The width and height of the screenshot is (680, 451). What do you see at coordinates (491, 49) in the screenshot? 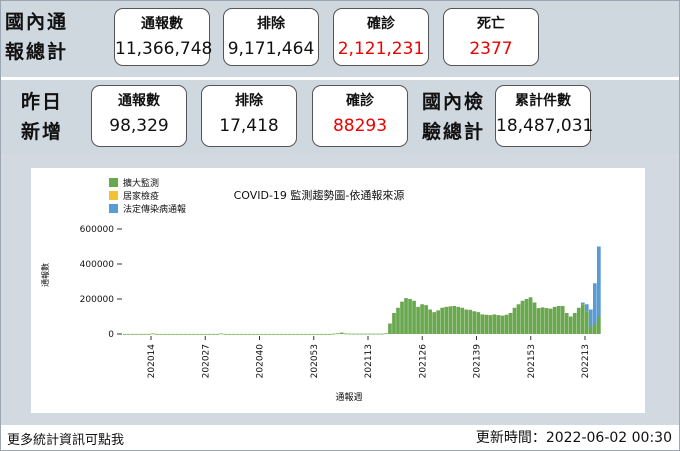
I see `card-value: 2377` at bounding box center [491, 49].